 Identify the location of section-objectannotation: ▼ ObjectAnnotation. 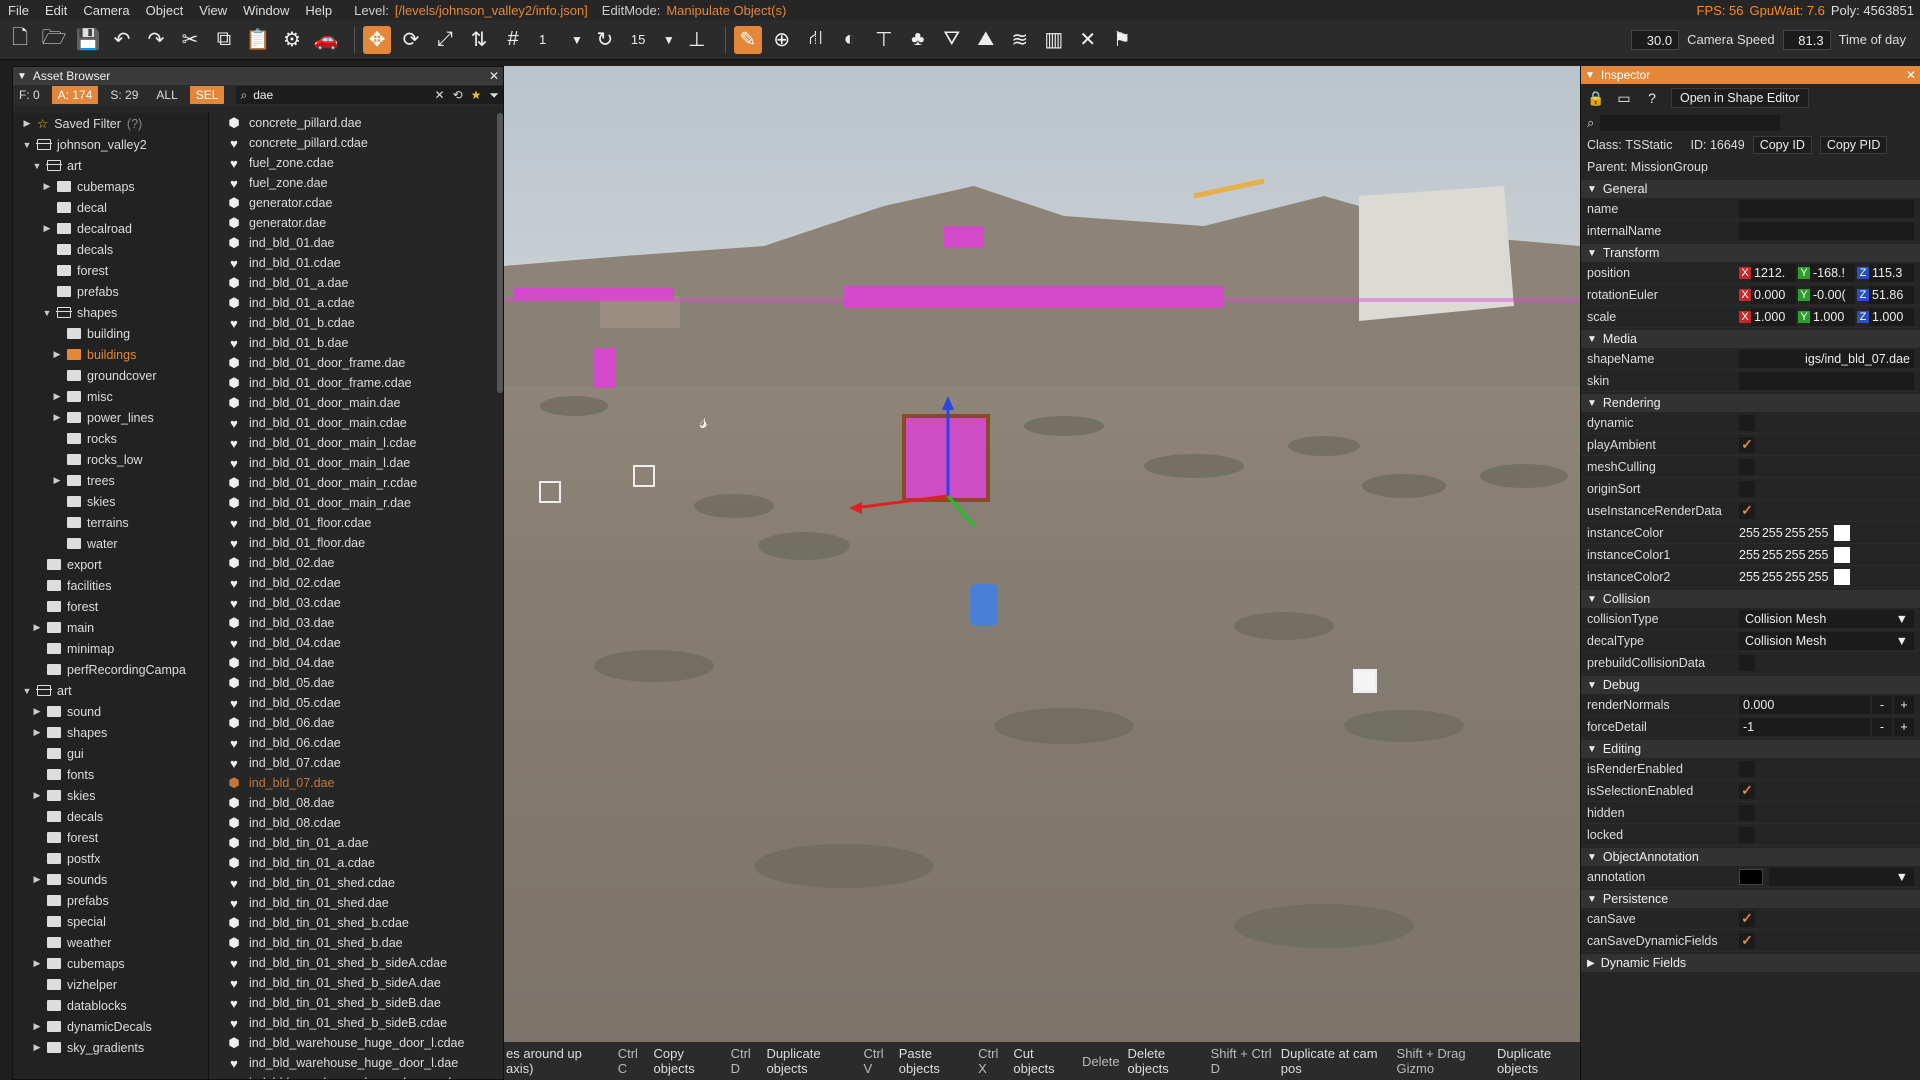
(1750, 857).